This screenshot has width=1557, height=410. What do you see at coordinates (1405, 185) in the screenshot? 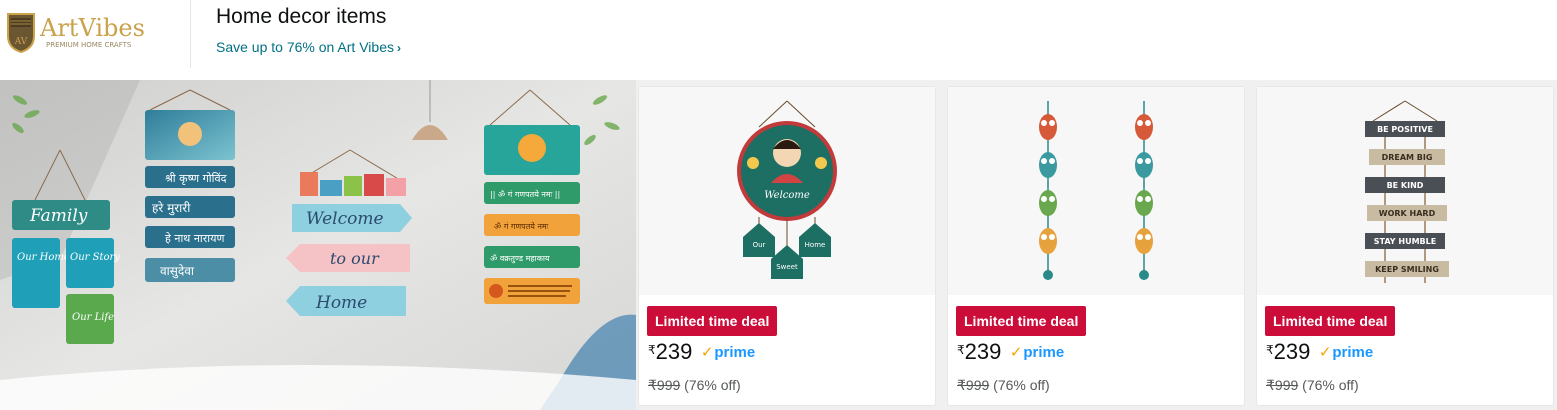
I see `image-quote-3: BE KIND` at bounding box center [1405, 185].